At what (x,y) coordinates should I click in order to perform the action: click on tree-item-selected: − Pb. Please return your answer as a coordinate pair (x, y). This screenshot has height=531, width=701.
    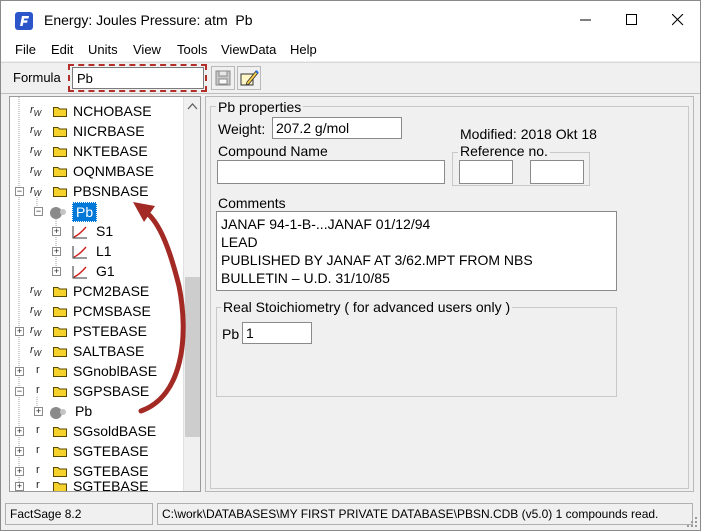
    Looking at the image, I should click on (97, 212).